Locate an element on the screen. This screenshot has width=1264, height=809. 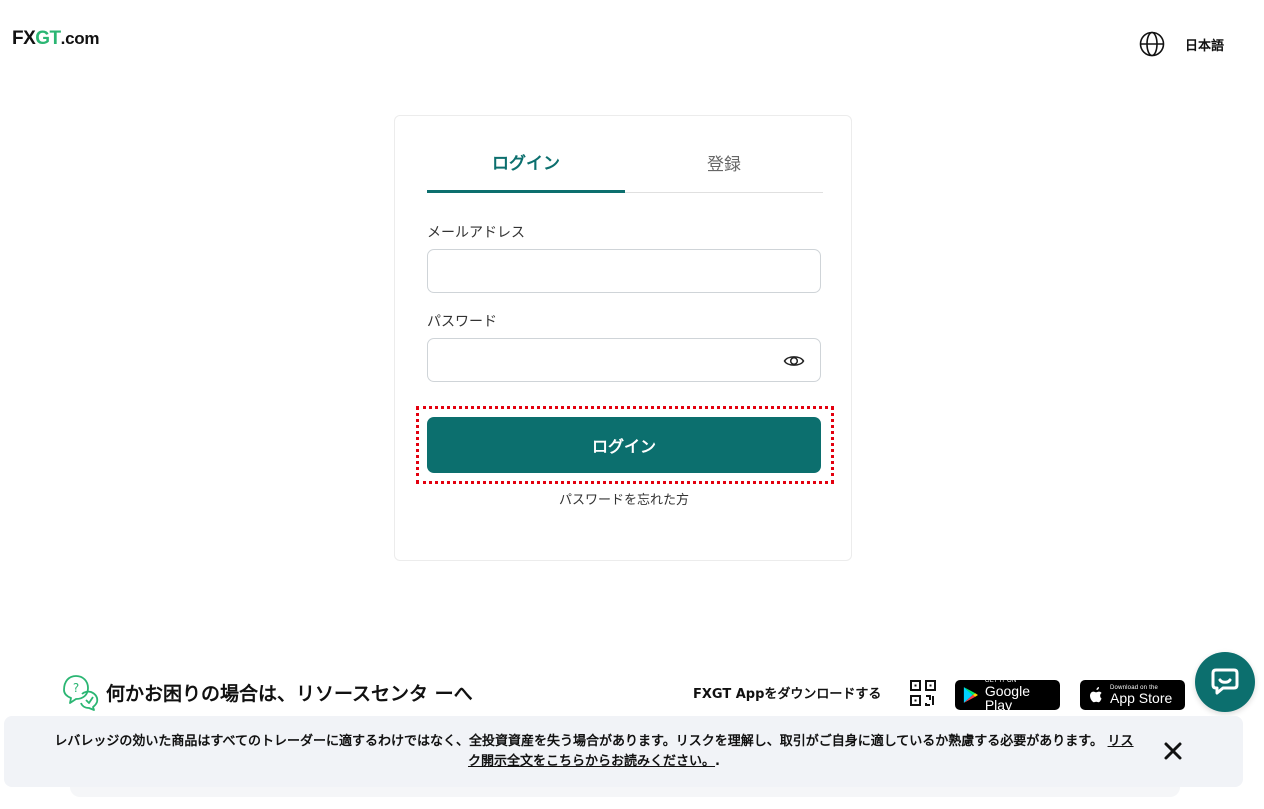
google-play-badge: GET IT ON Google Play is located at coordinates (1007, 695).